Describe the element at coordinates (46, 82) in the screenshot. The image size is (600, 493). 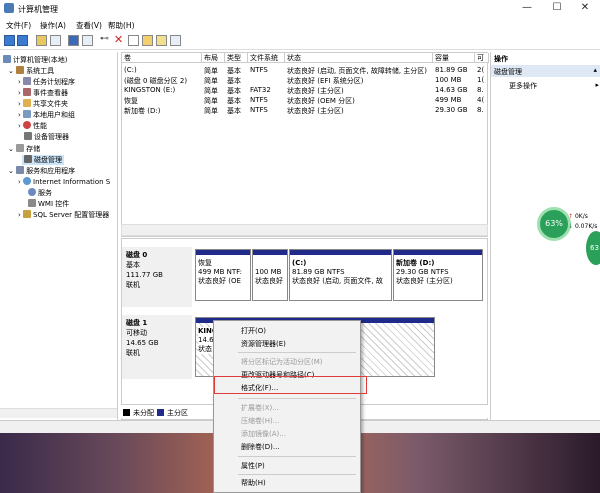
I see `tree-item-task-scheduler: › 任务计划程序` at that location.